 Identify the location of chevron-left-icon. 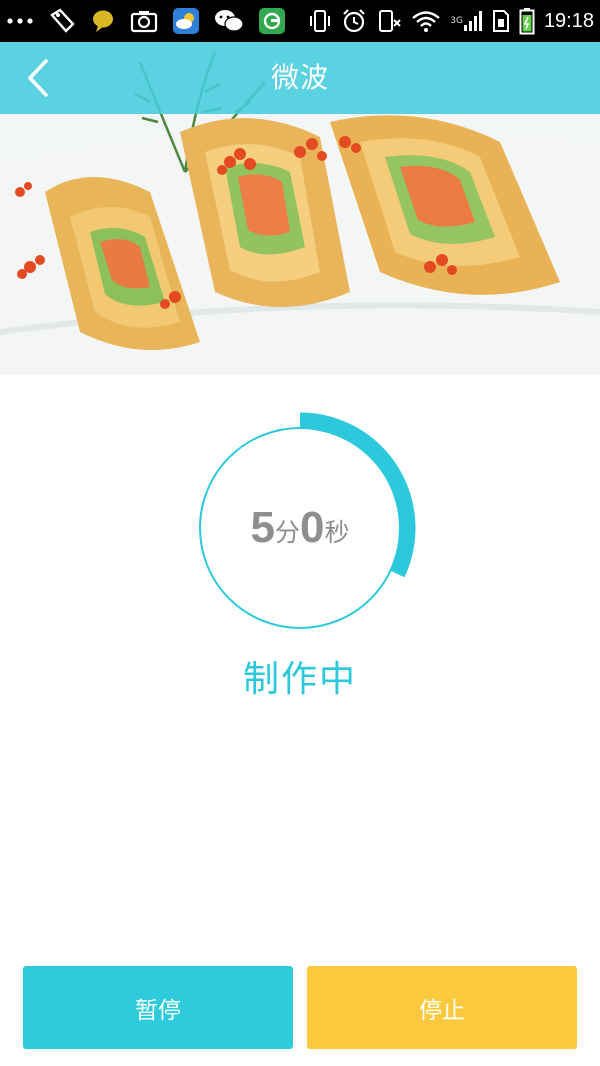
(38, 78).